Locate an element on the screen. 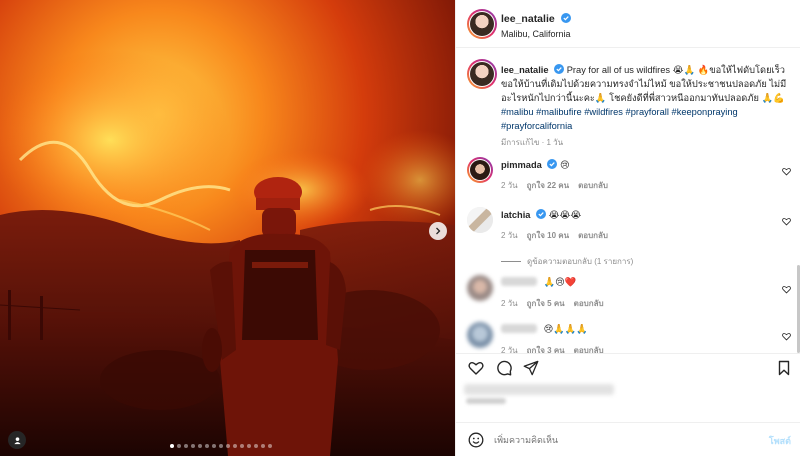 Image resolution: width=800 pixels, height=456 pixels. view-replies-label: ดูข้อความตอบกลับ (1 รายการ) is located at coordinates (580, 261).